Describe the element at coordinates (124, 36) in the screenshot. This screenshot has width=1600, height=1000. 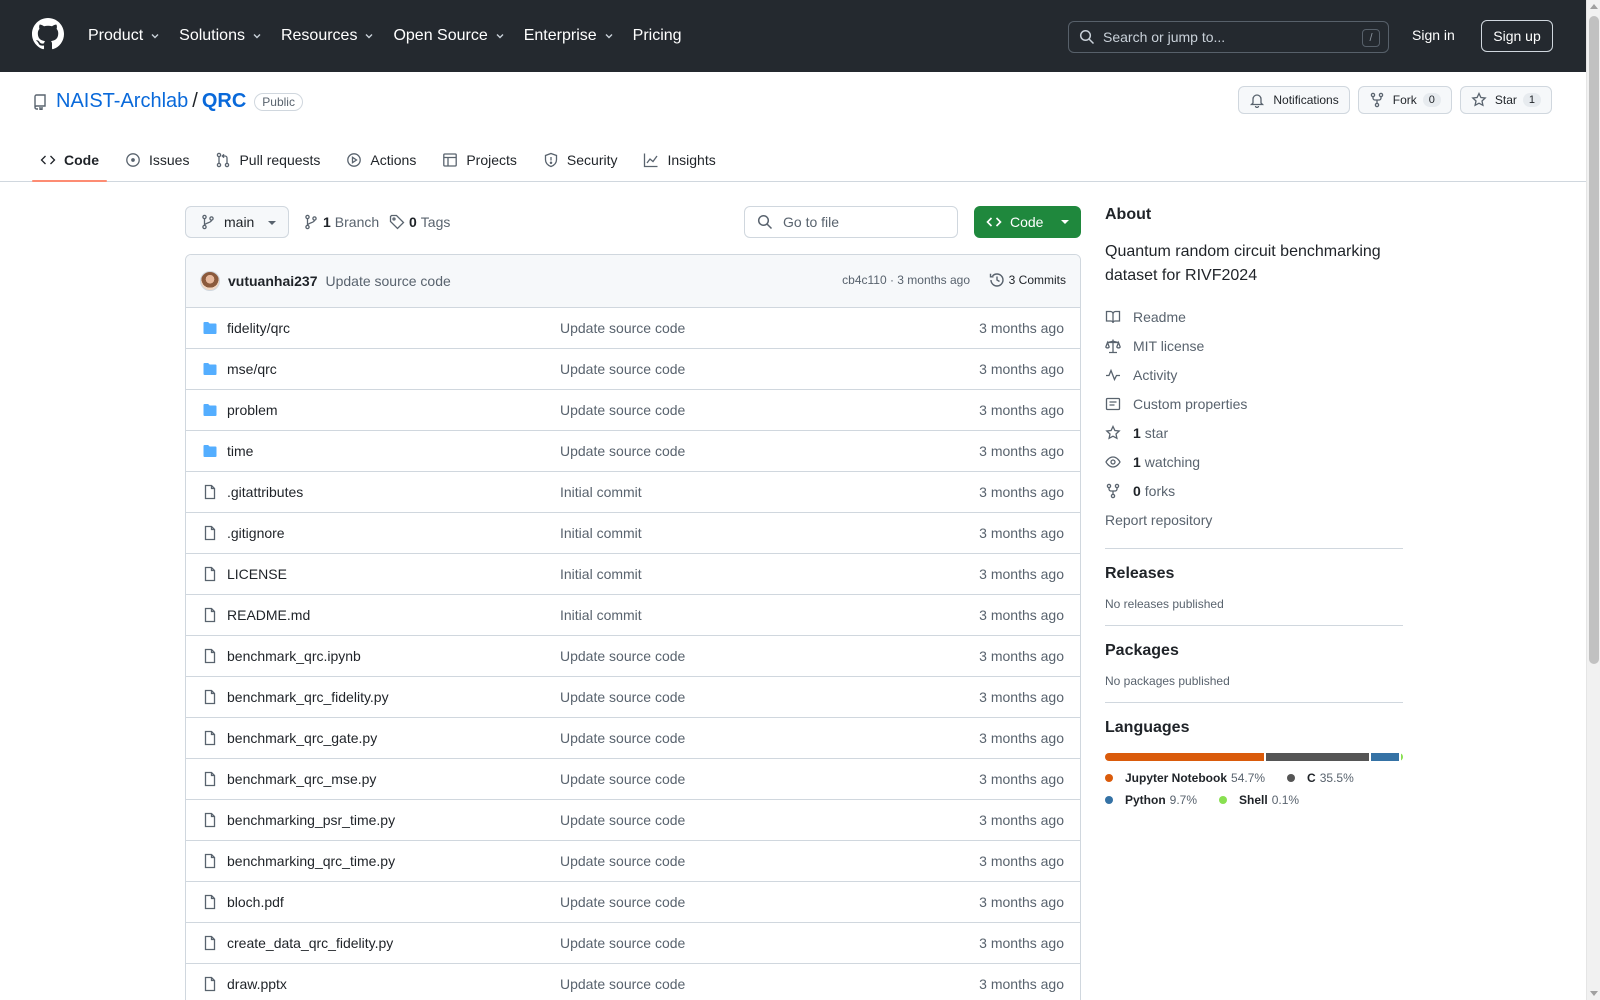
I see `nav-product: Product` at that location.